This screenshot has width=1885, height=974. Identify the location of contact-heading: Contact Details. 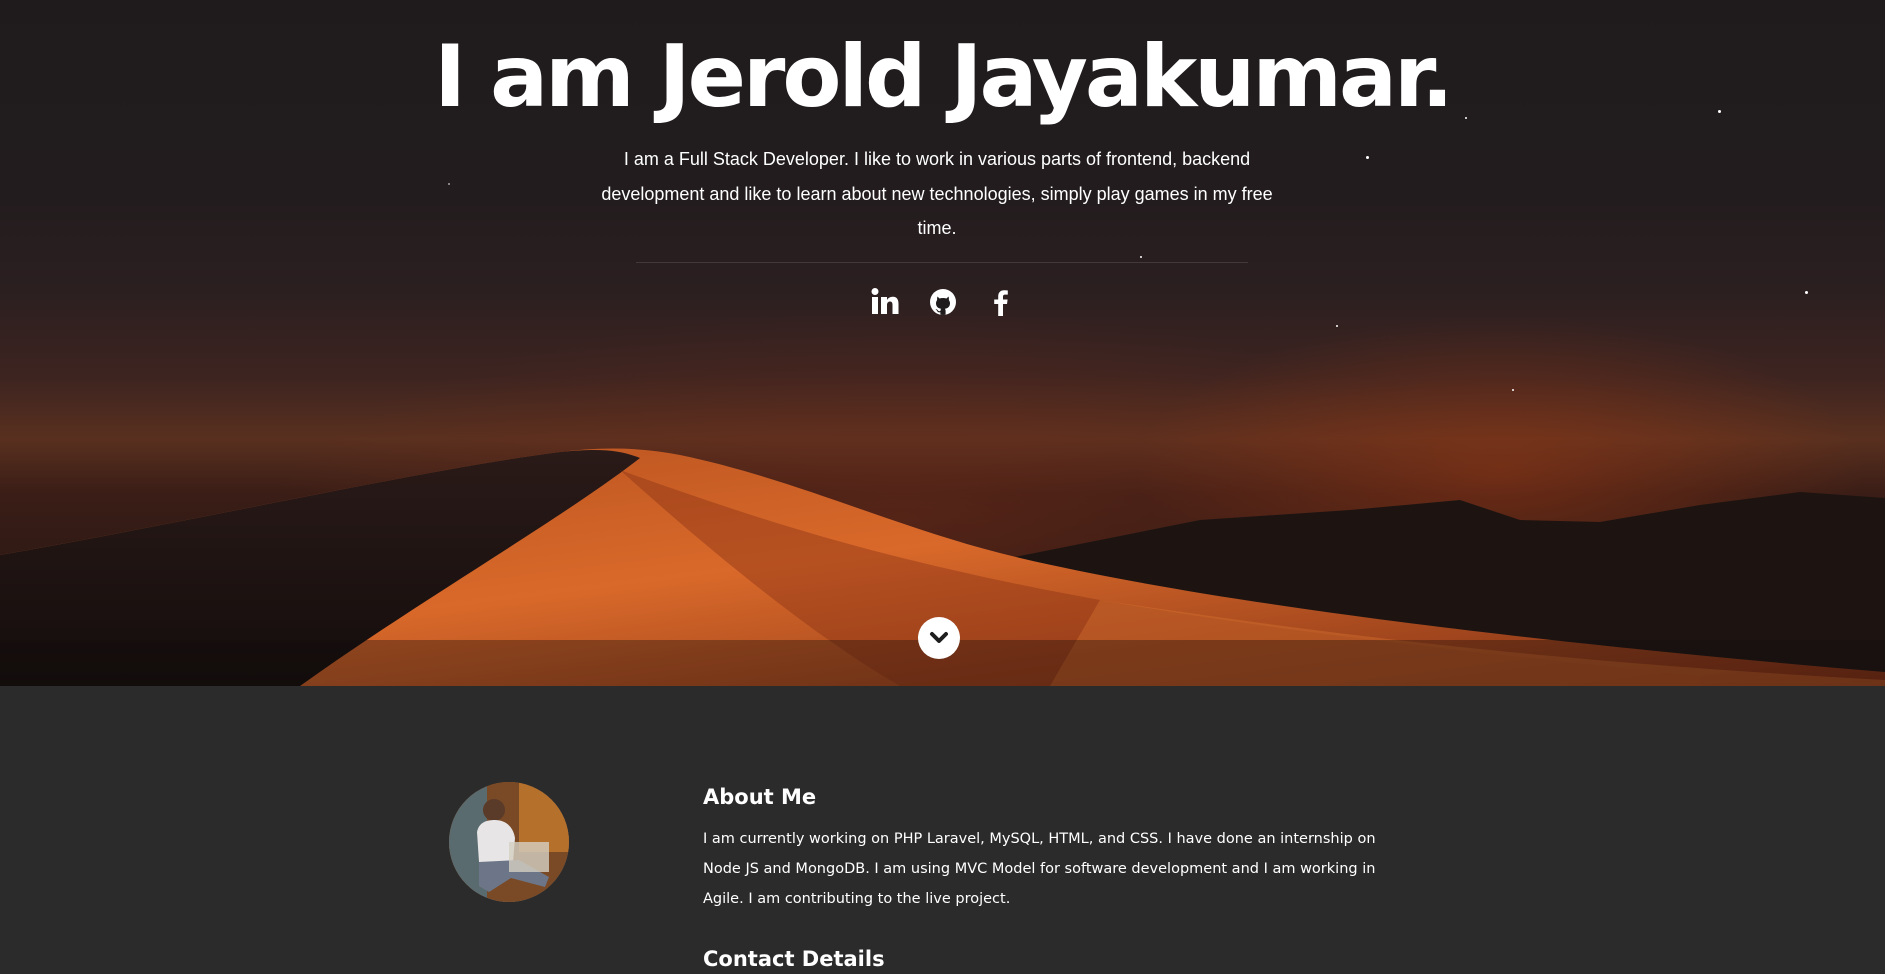
(794, 959).